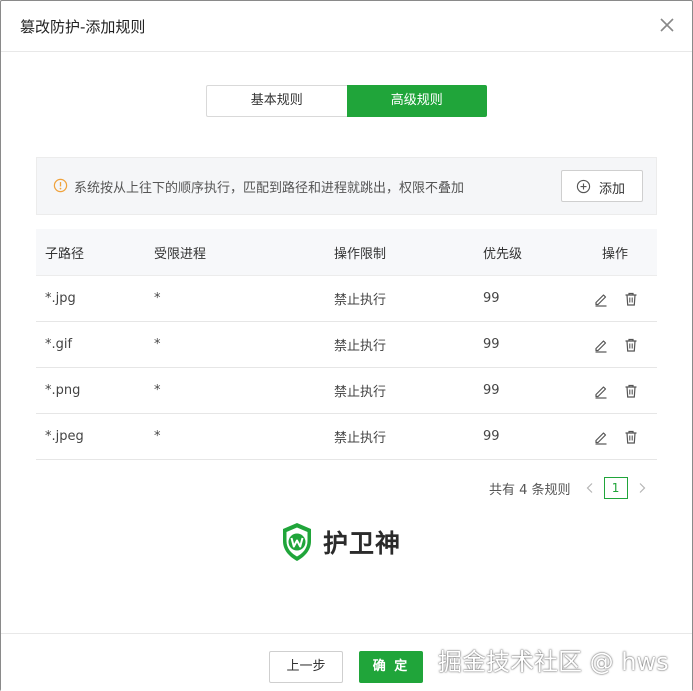  I want to click on brand: 护卫神, so click(341, 542).